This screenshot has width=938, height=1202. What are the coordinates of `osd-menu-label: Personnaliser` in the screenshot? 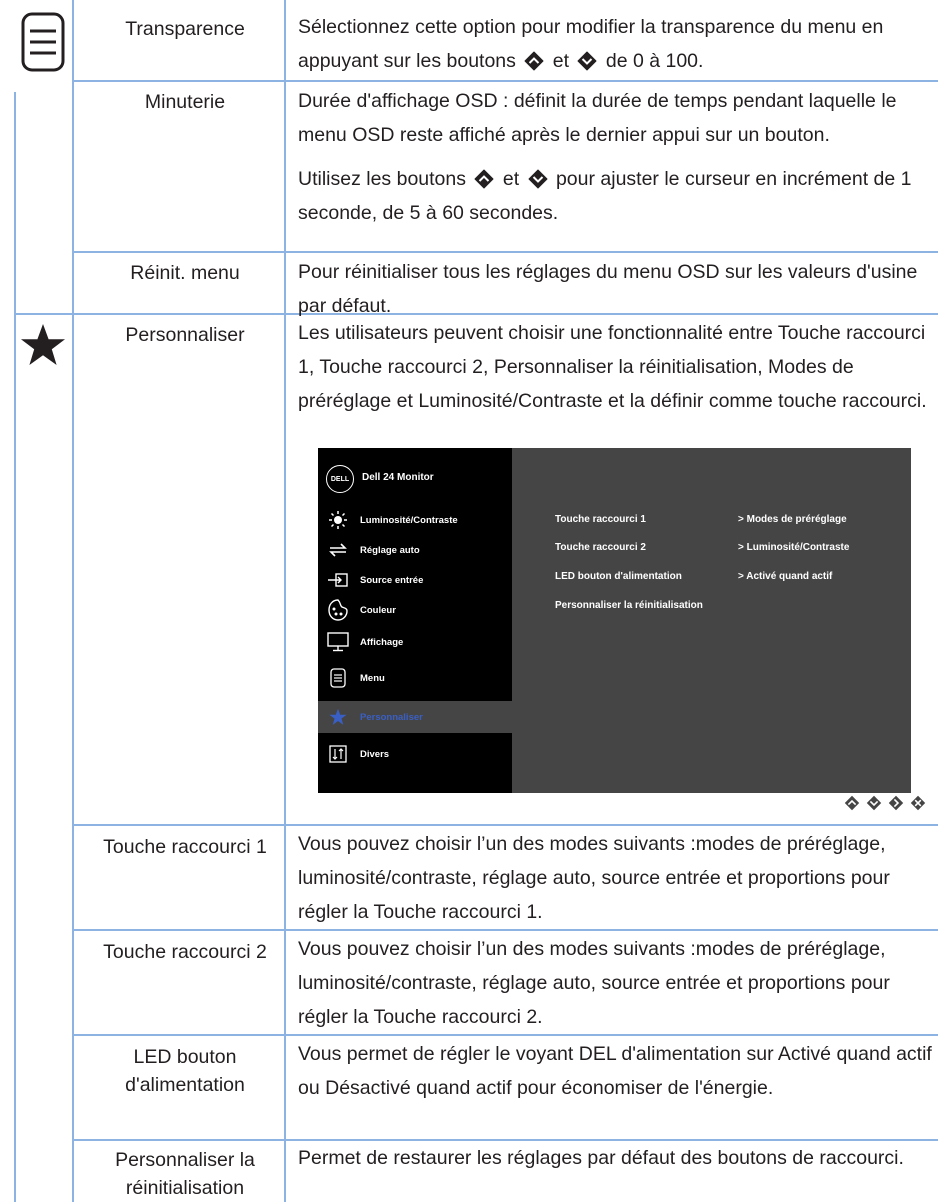 It's located at (391, 717).